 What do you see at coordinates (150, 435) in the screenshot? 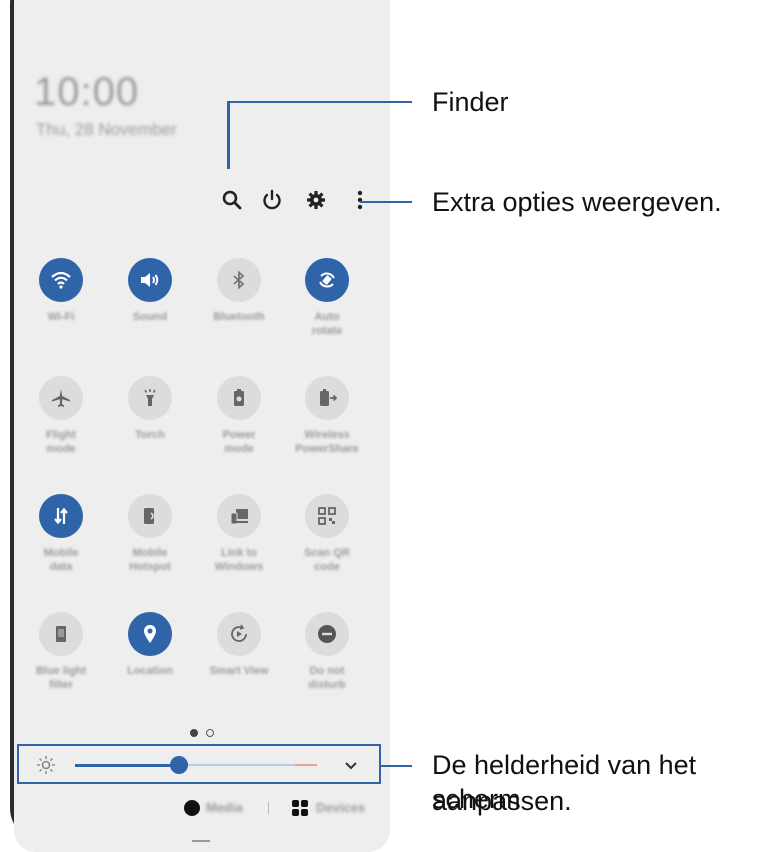
I see `tile-label: Torch` at bounding box center [150, 435].